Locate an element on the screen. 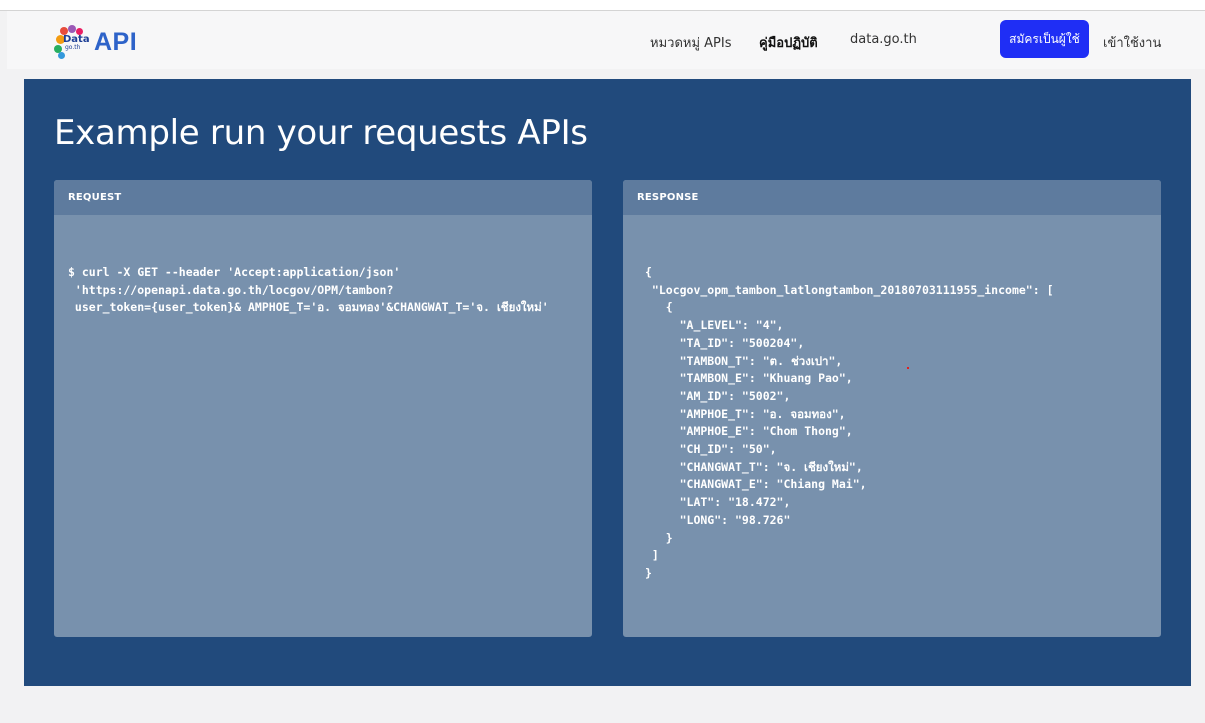  brand-link: Data go.th API is located at coordinates (95, 42).